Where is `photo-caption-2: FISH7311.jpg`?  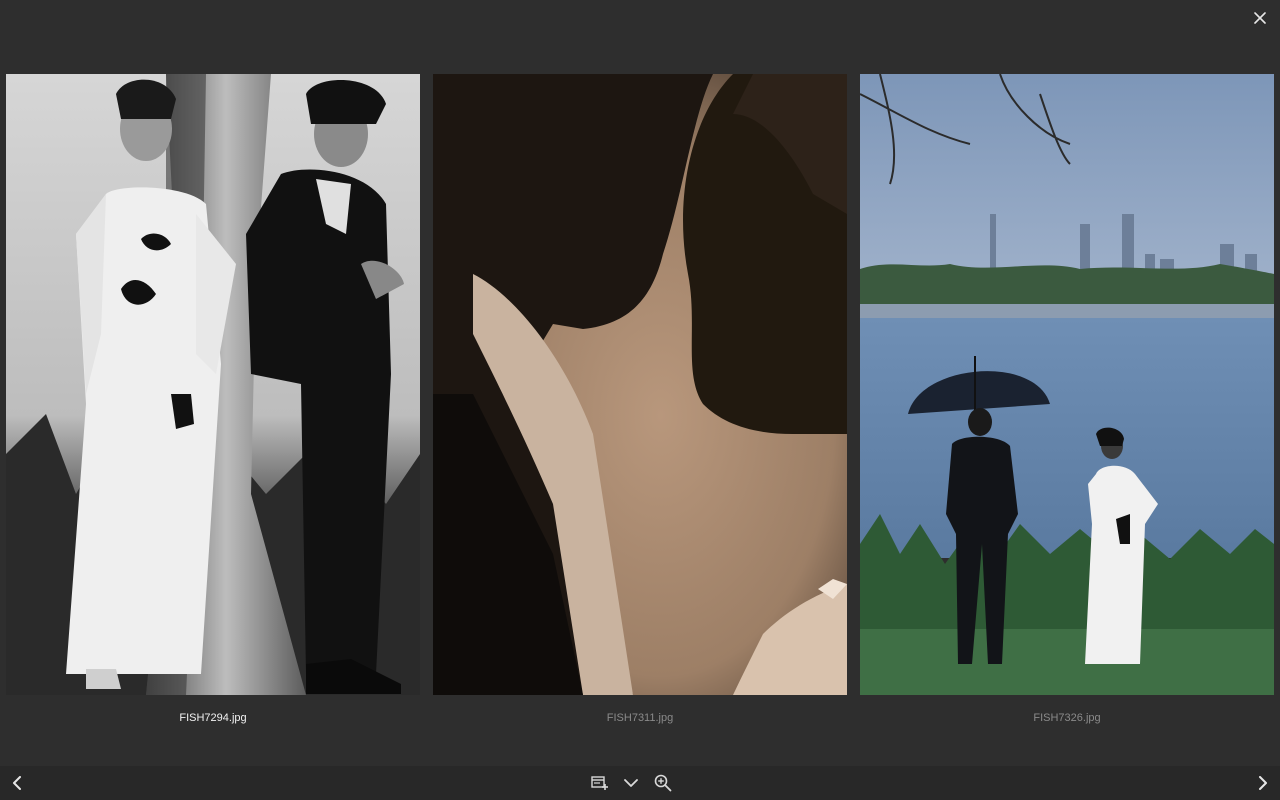 photo-caption-2: FISH7311.jpg is located at coordinates (640, 718).